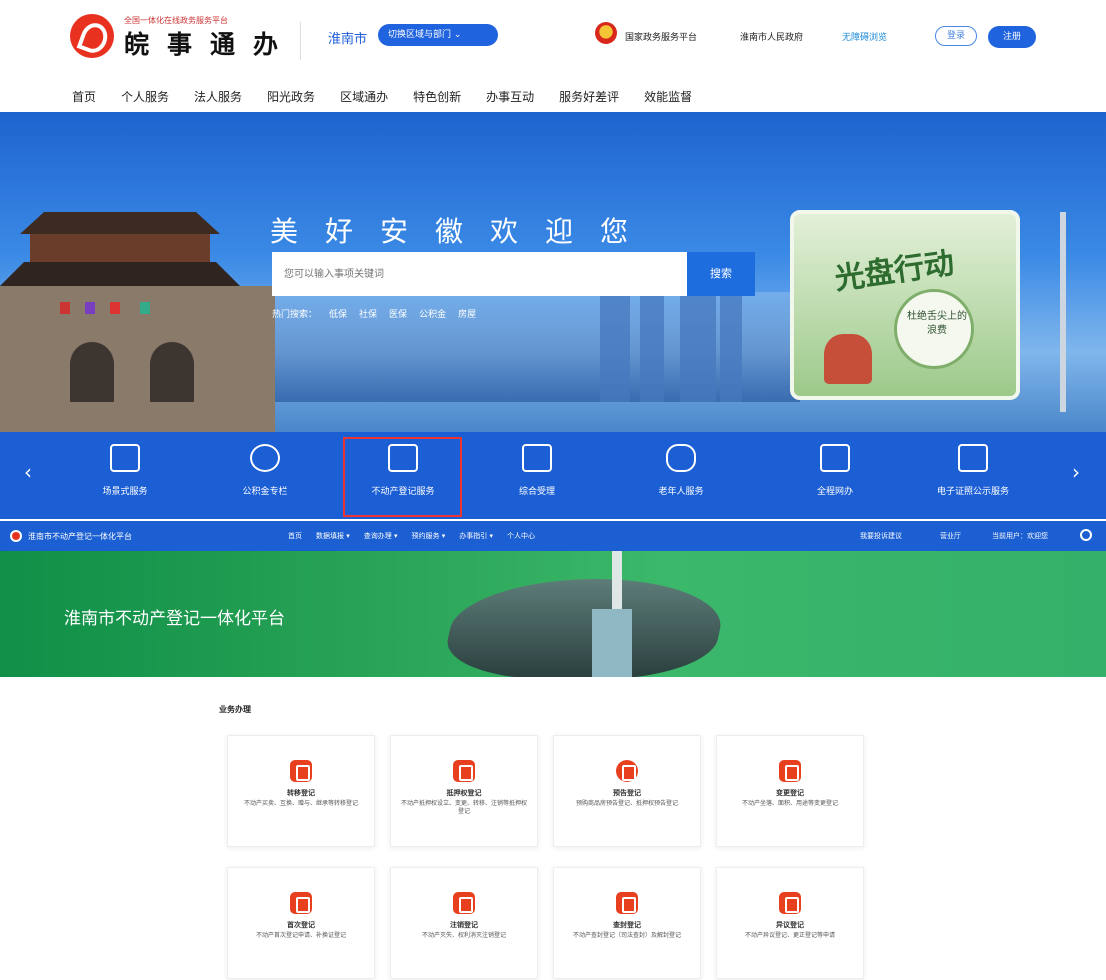 Image resolution: width=1106 pixels, height=980 pixels. Describe the element at coordinates (1076, 472) in the screenshot. I see `chevron-right-icon: ›` at that location.